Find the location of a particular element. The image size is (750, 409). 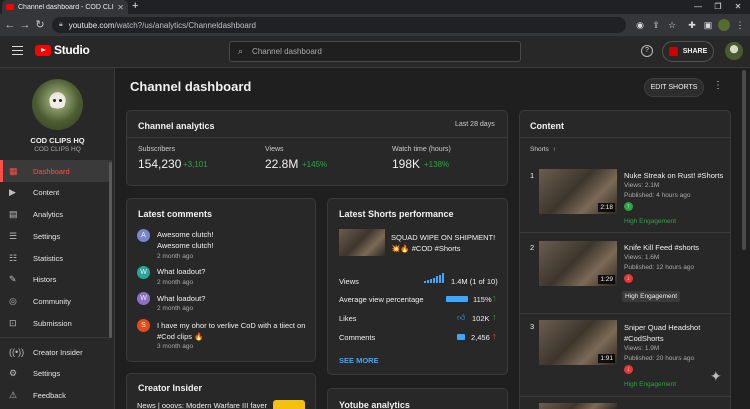

content-sort: Shorts ↑ is located at coordinates (543, 149).